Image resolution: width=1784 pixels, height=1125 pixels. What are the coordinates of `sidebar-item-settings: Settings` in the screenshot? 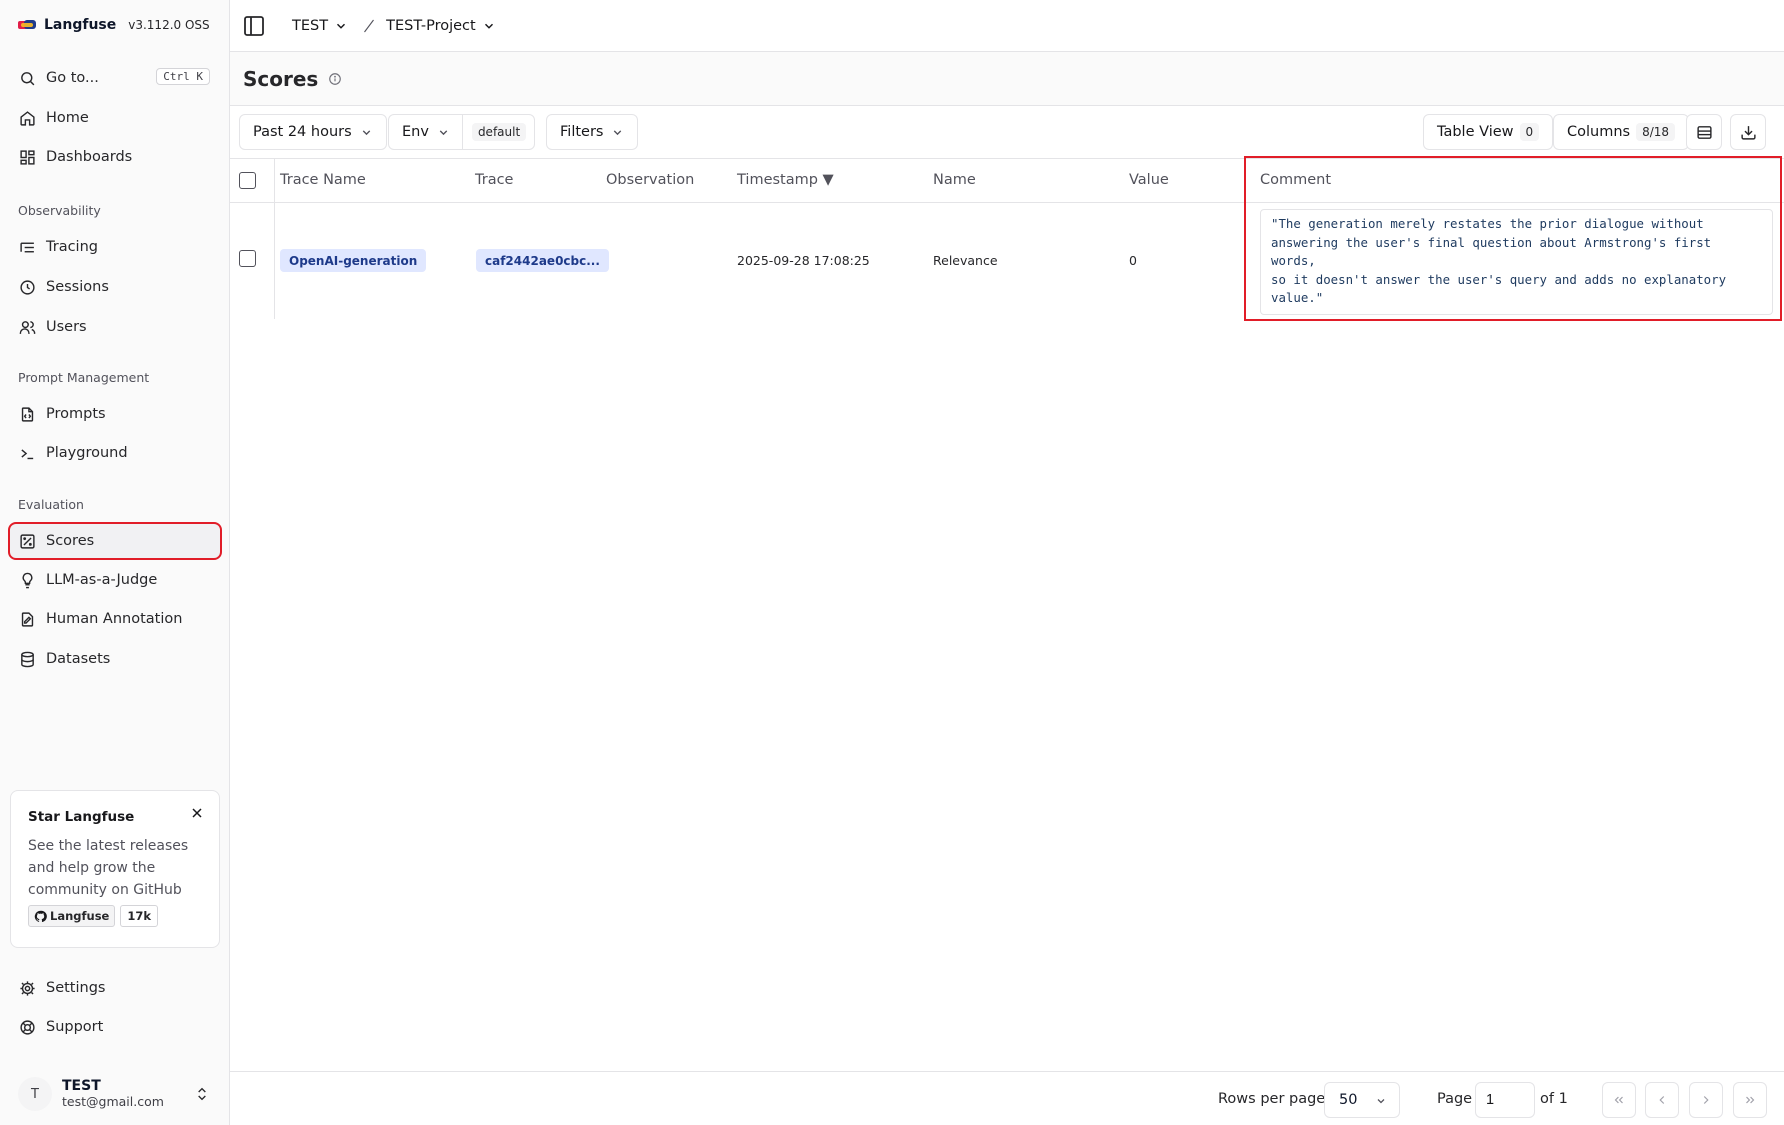 It's located at (115, 988).